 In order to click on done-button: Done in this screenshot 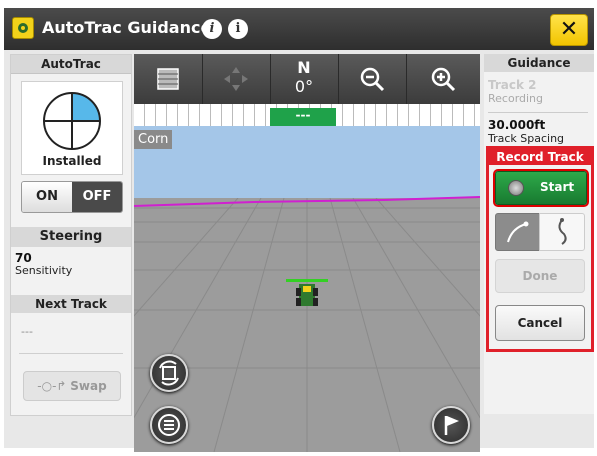, I will do `click(540, 276)`.